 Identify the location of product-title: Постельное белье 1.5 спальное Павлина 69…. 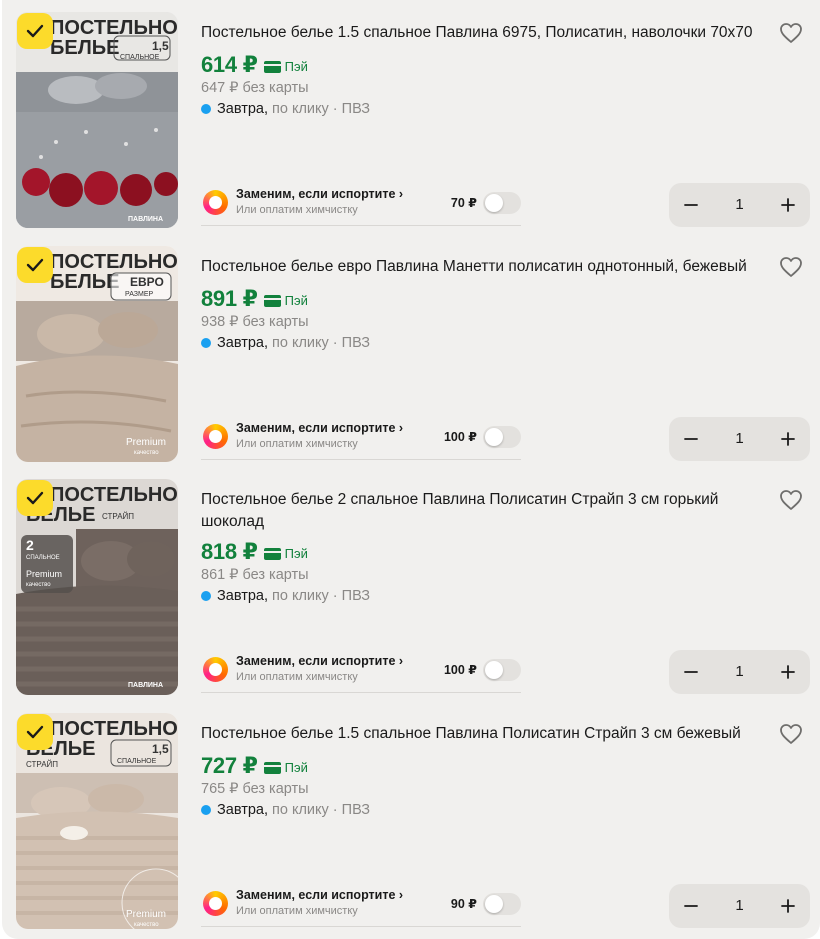
(481, 33).